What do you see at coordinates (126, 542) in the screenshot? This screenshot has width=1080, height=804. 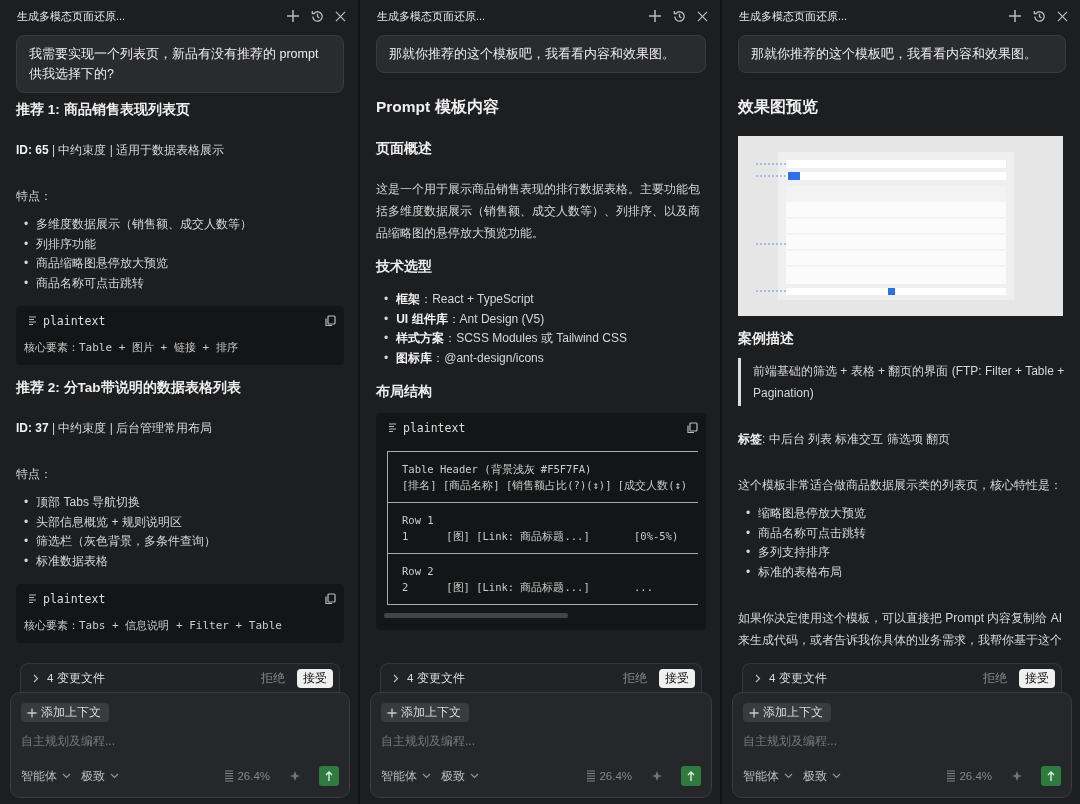 I see `list-item: 筛选栏（灰色背景，多条件查询）` at bounding box center [126, 542].